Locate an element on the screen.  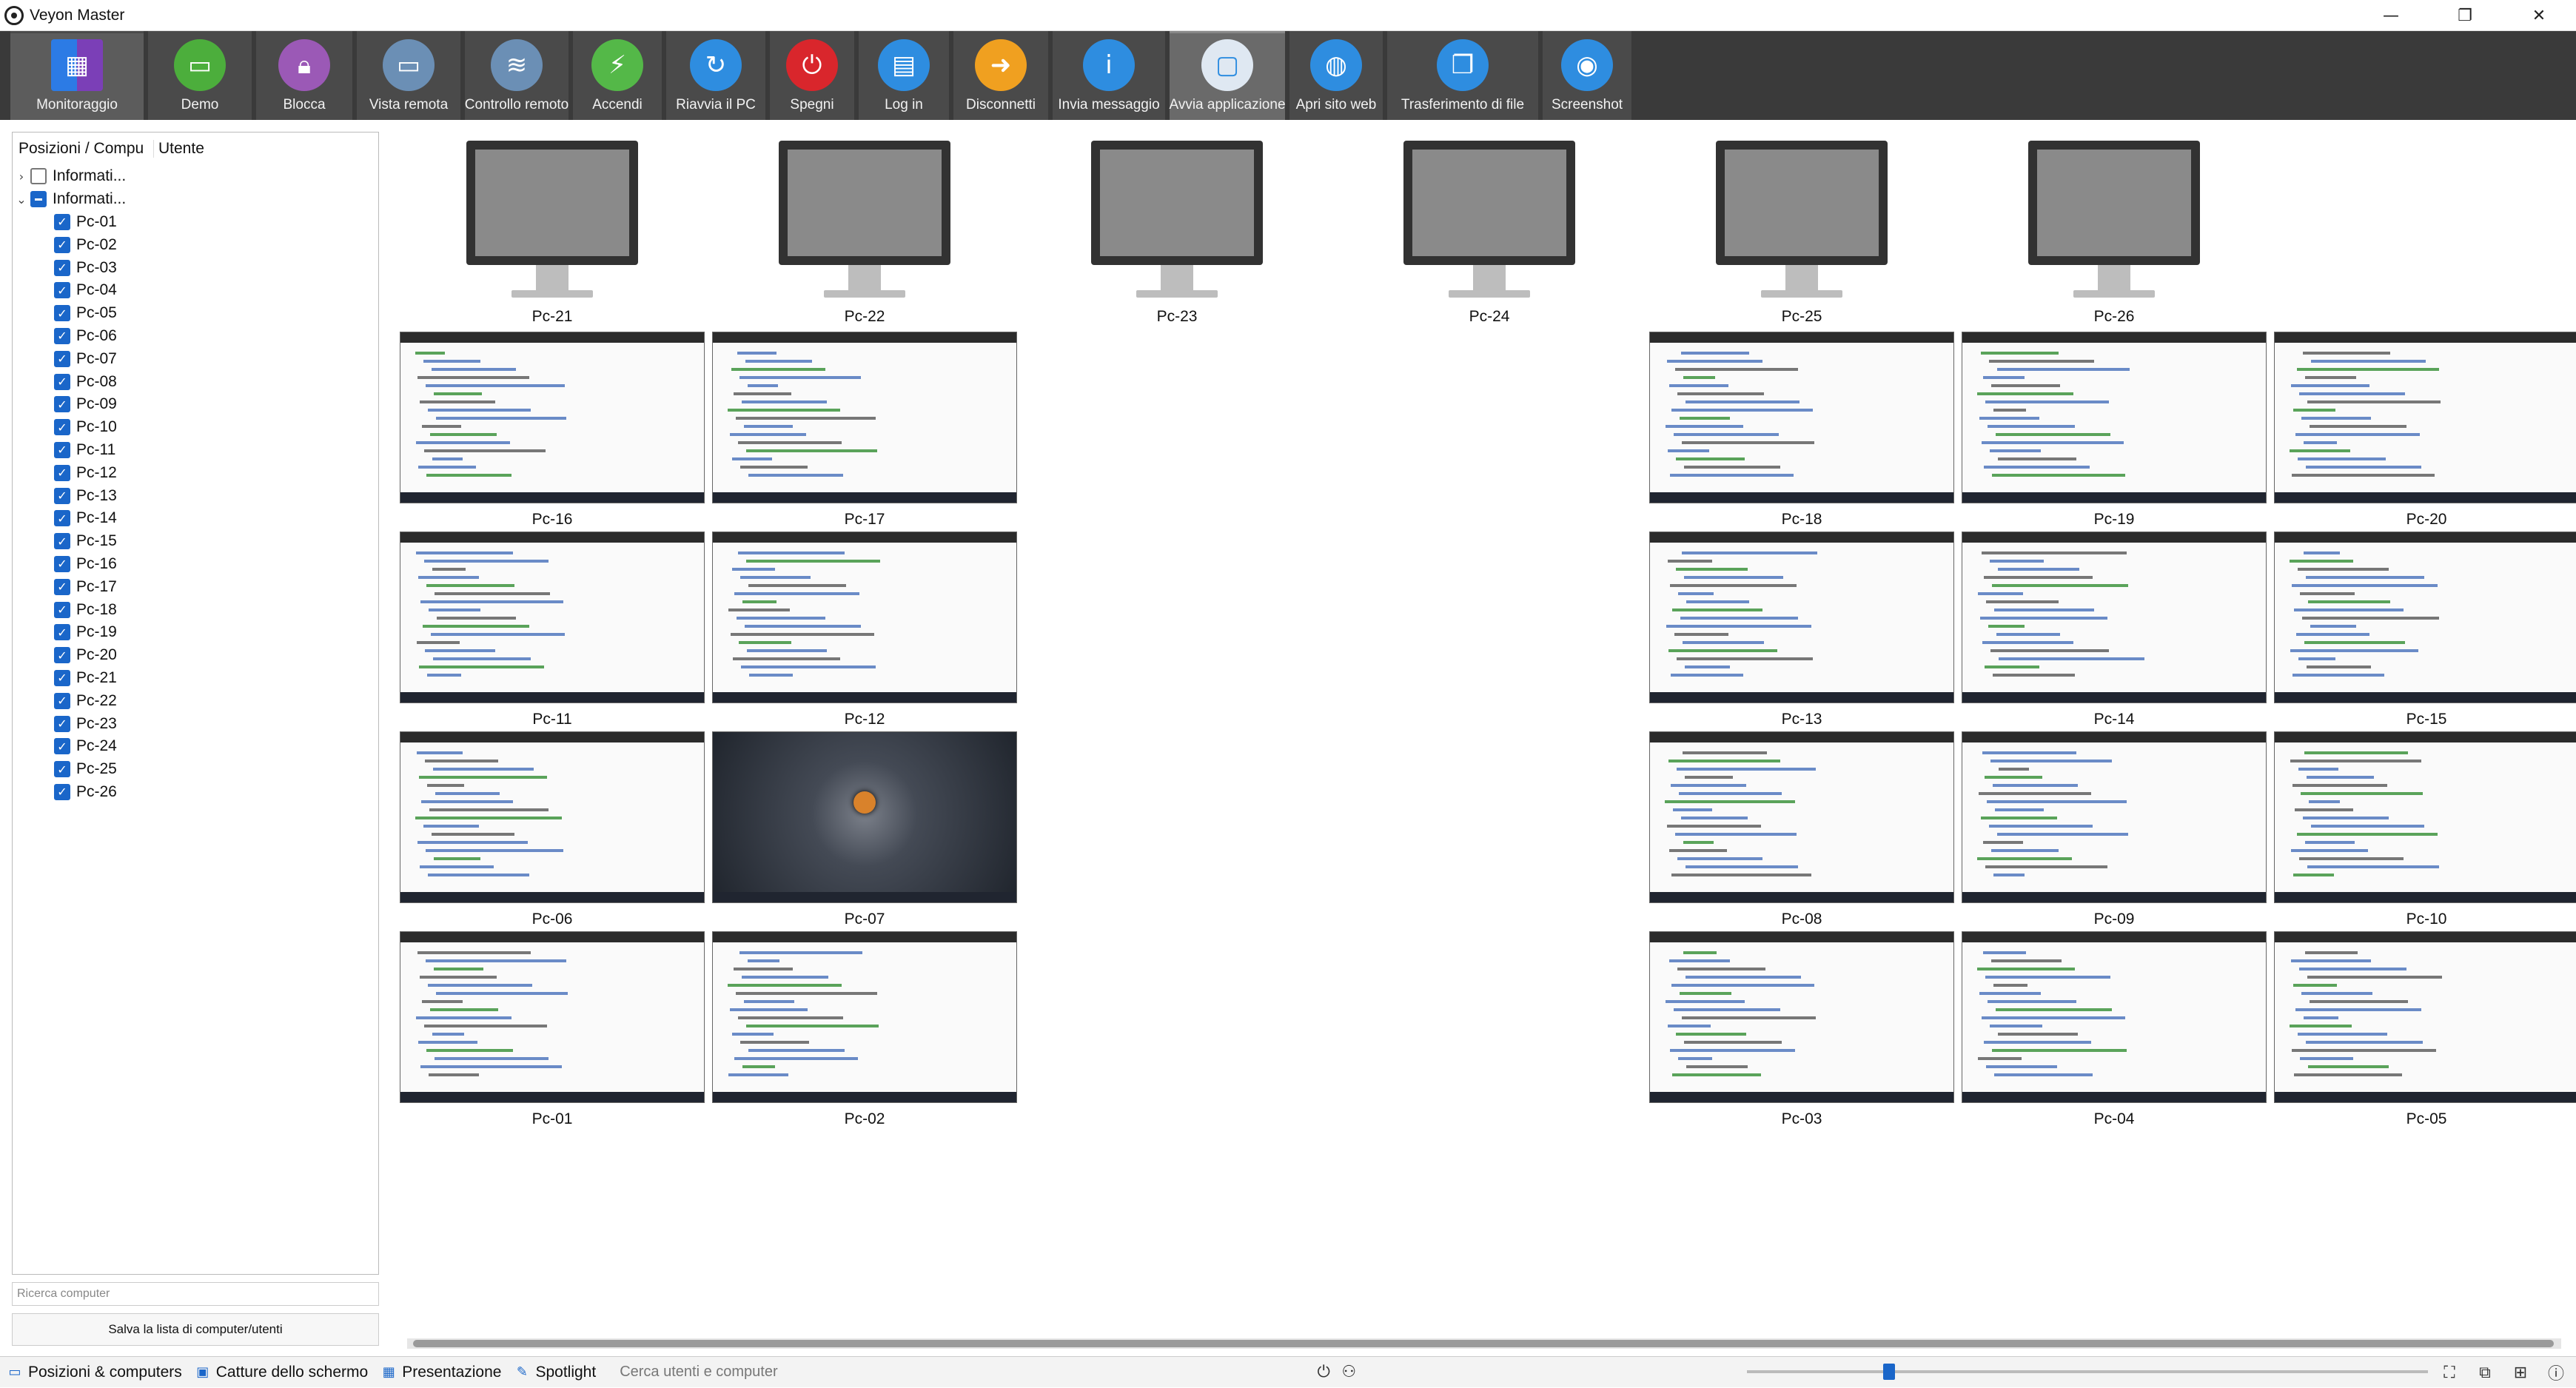
computer-tile: Pc-12 is located at coordinates (864, 631).